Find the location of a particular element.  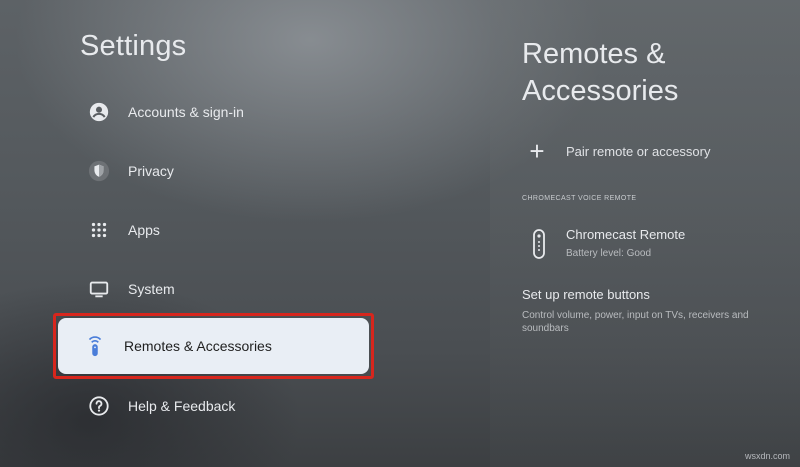

menu-item-help-feedback: Help & Feedback is located at coordinates (212, 406).